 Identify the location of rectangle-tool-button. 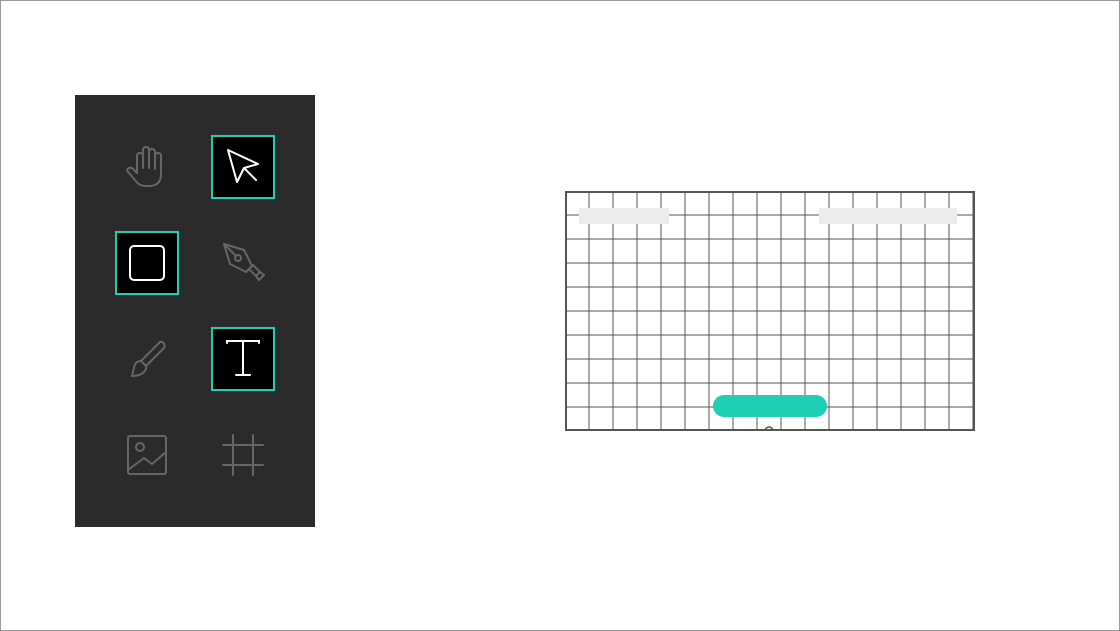
(147, 263).